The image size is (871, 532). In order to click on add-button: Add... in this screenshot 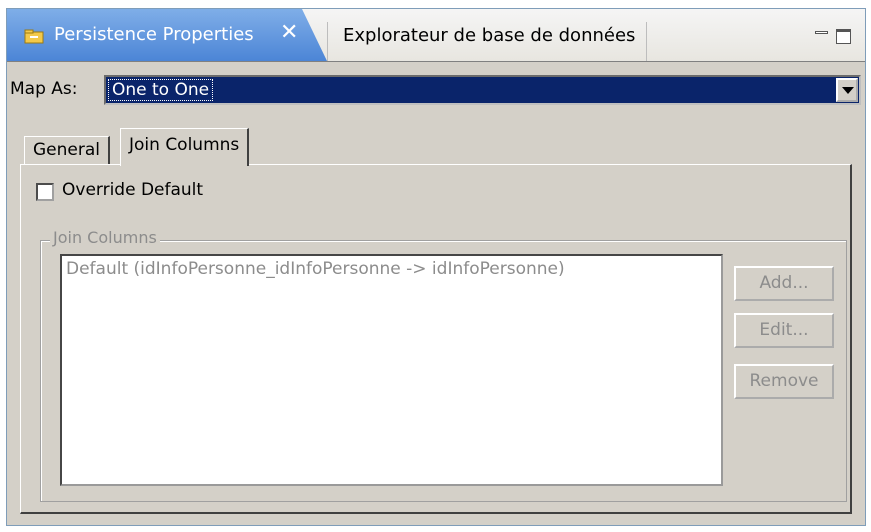, I will do `click(784, 283)`.